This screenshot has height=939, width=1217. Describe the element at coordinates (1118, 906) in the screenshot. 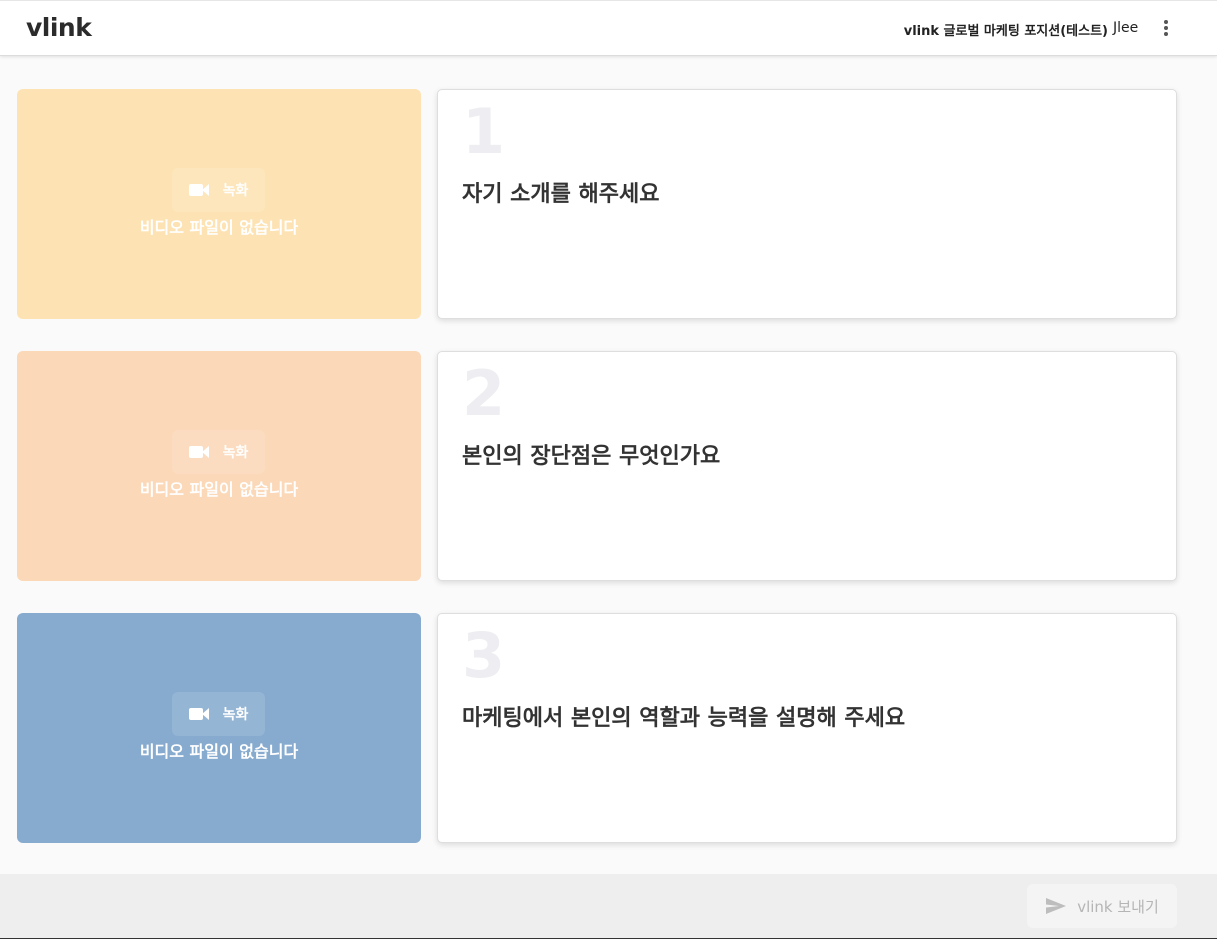

I see `send-label: vlink 보내기` at that location.